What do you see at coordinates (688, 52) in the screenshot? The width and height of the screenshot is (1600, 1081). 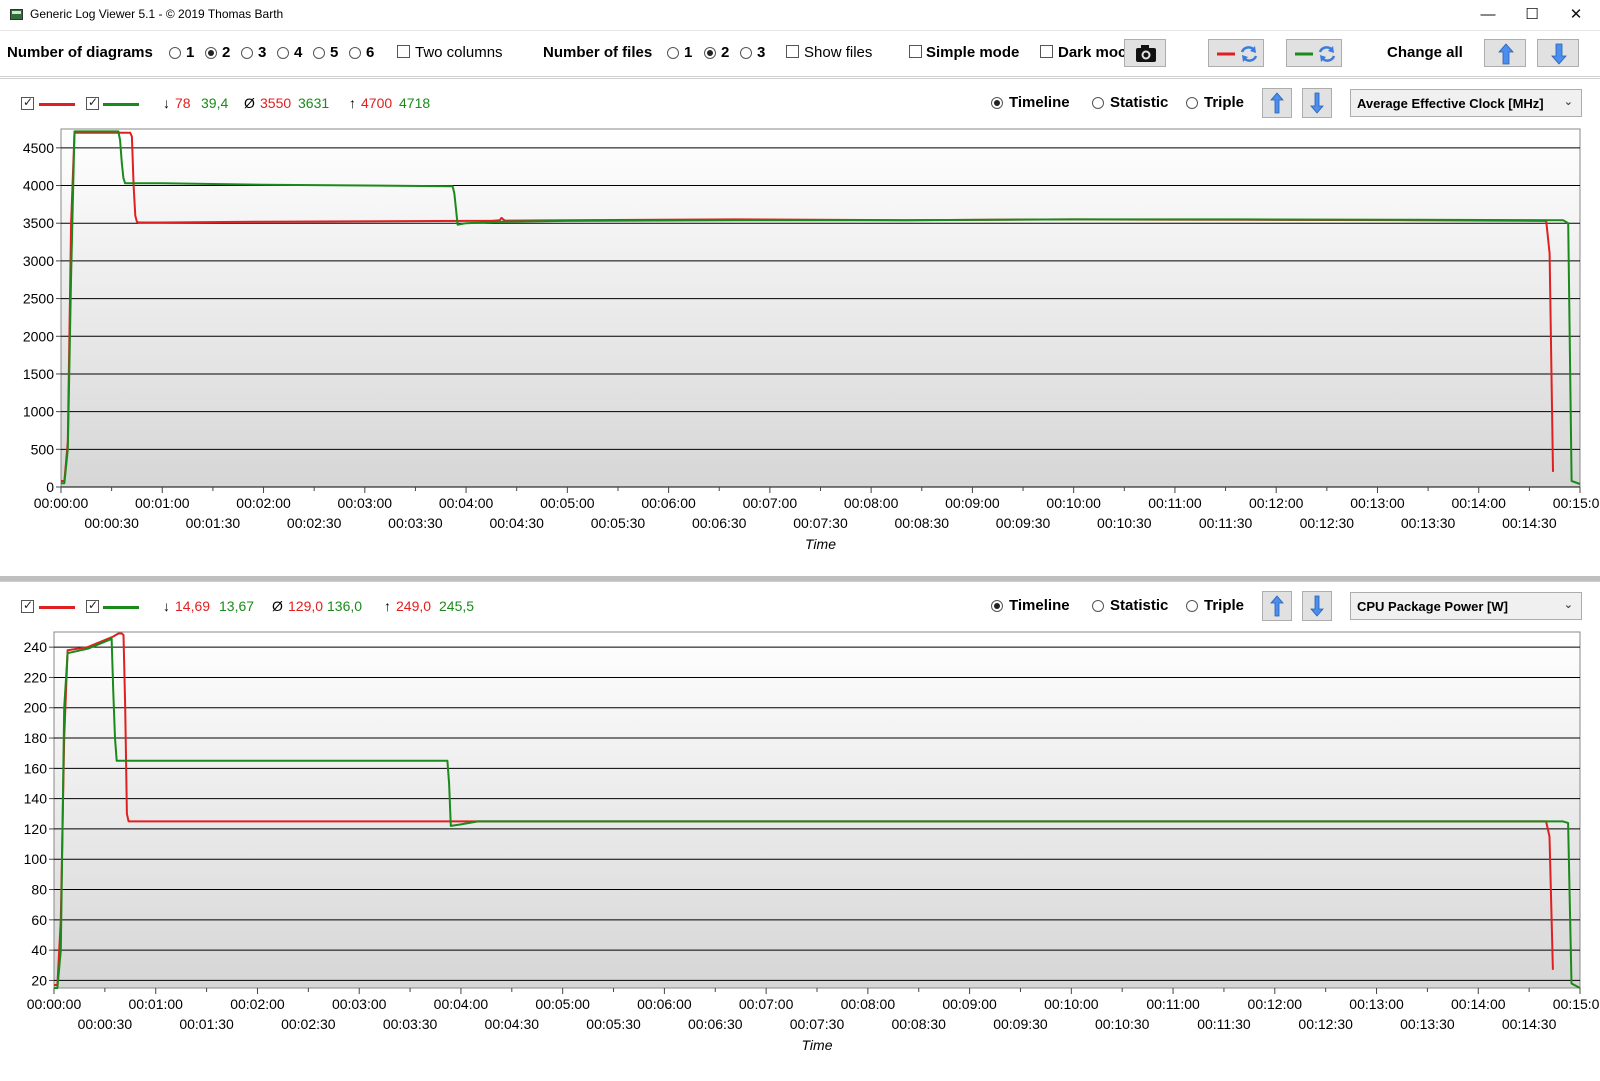 I see `files-radio-1-label: 1` at bounding box center [688, 52].